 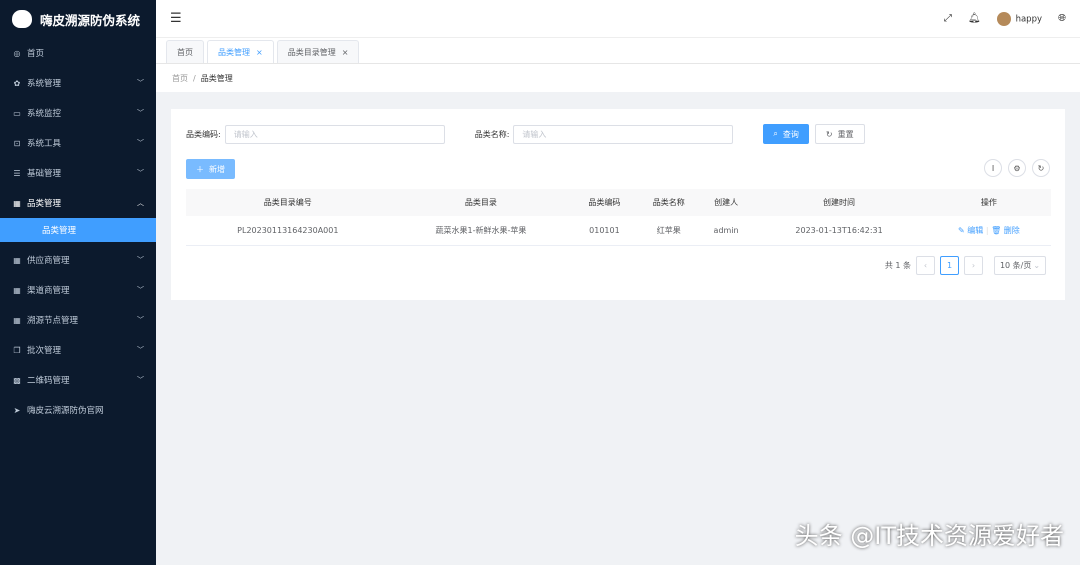 What do you see at coordinates (78, 230) in the screenshot?
I see `sidebar-subitem-category: 品类管理` at bounding box center [78, 230].